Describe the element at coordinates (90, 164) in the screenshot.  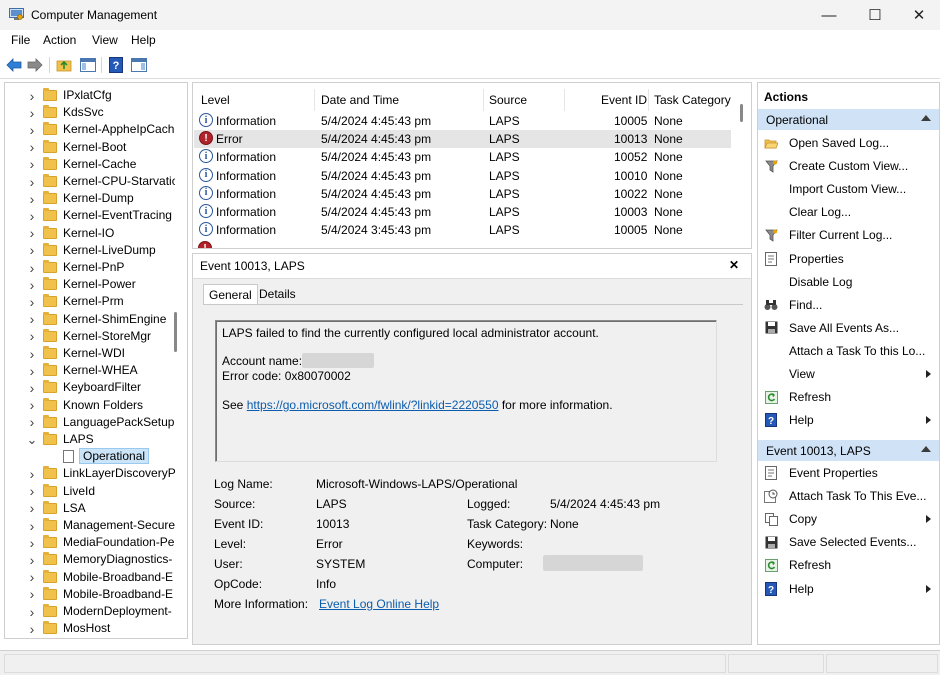
I see `tree-item: › Kernel-Cache` at that location.